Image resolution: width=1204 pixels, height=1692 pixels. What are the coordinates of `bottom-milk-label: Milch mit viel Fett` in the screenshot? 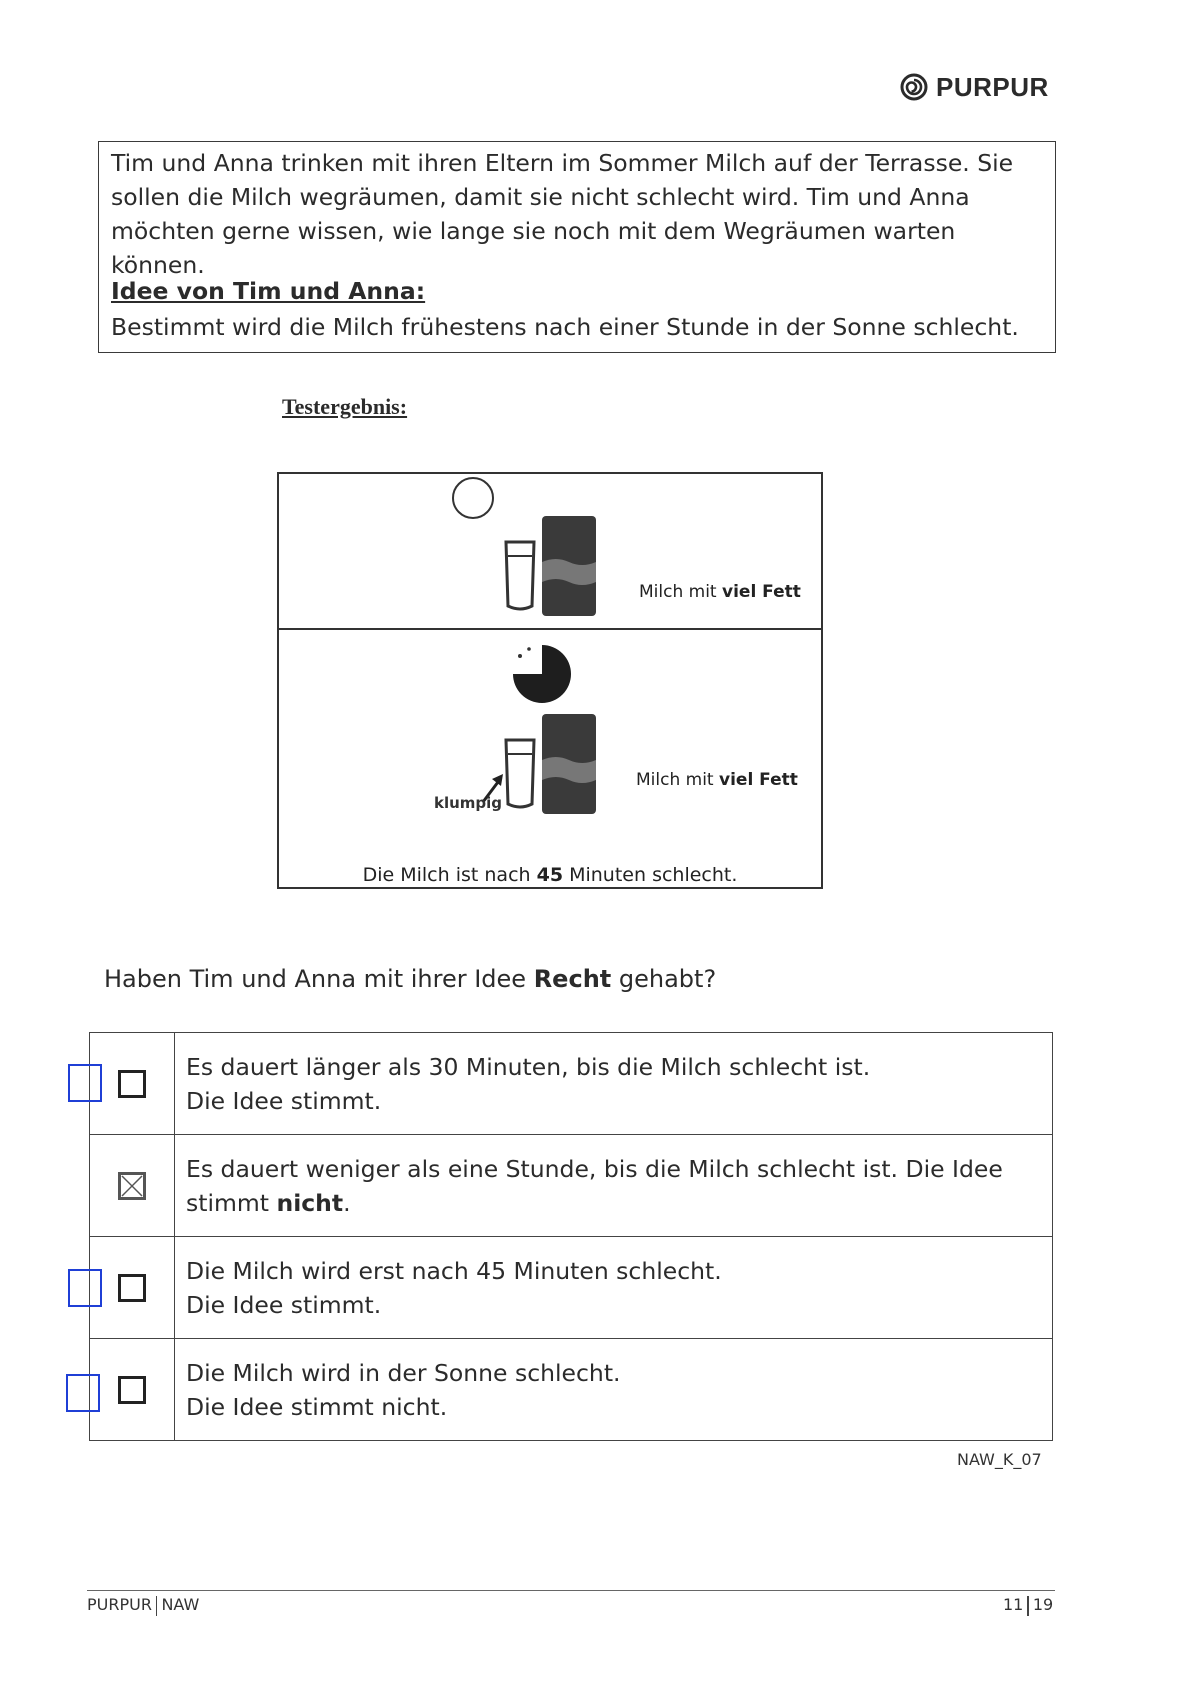 It's located at (717, 780).